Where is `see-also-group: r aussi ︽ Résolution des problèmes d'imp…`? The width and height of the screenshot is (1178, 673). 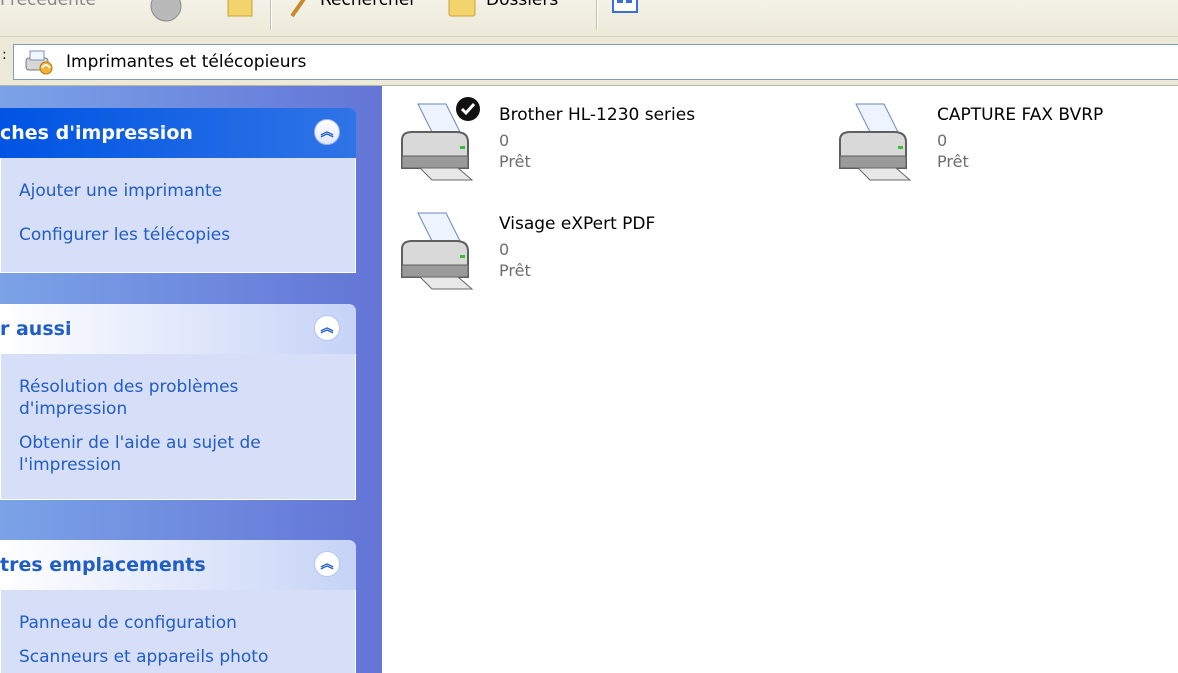 see-also-group: r aussi ︽ Résolution des problèmes d'imp… is located at coordinates (178, 402).